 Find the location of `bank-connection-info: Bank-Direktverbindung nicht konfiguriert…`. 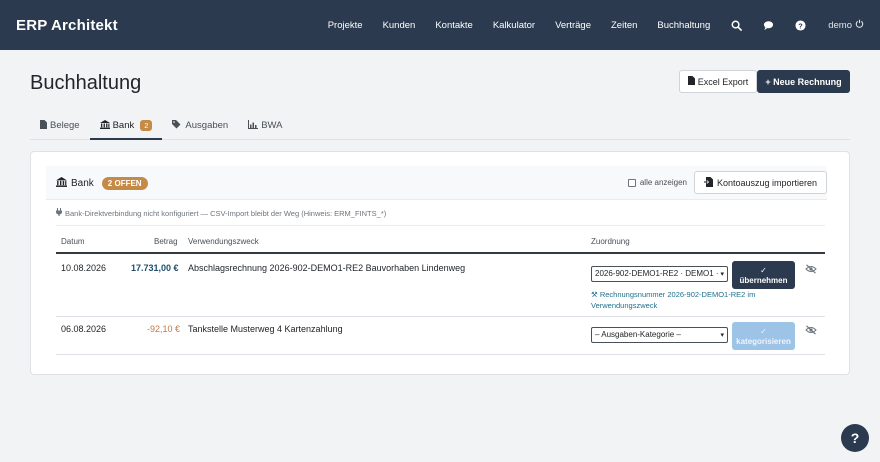

bank-connection-info: Bank-Direktverbindung nicht konfiguriert… is located at coordinates (221, 213).